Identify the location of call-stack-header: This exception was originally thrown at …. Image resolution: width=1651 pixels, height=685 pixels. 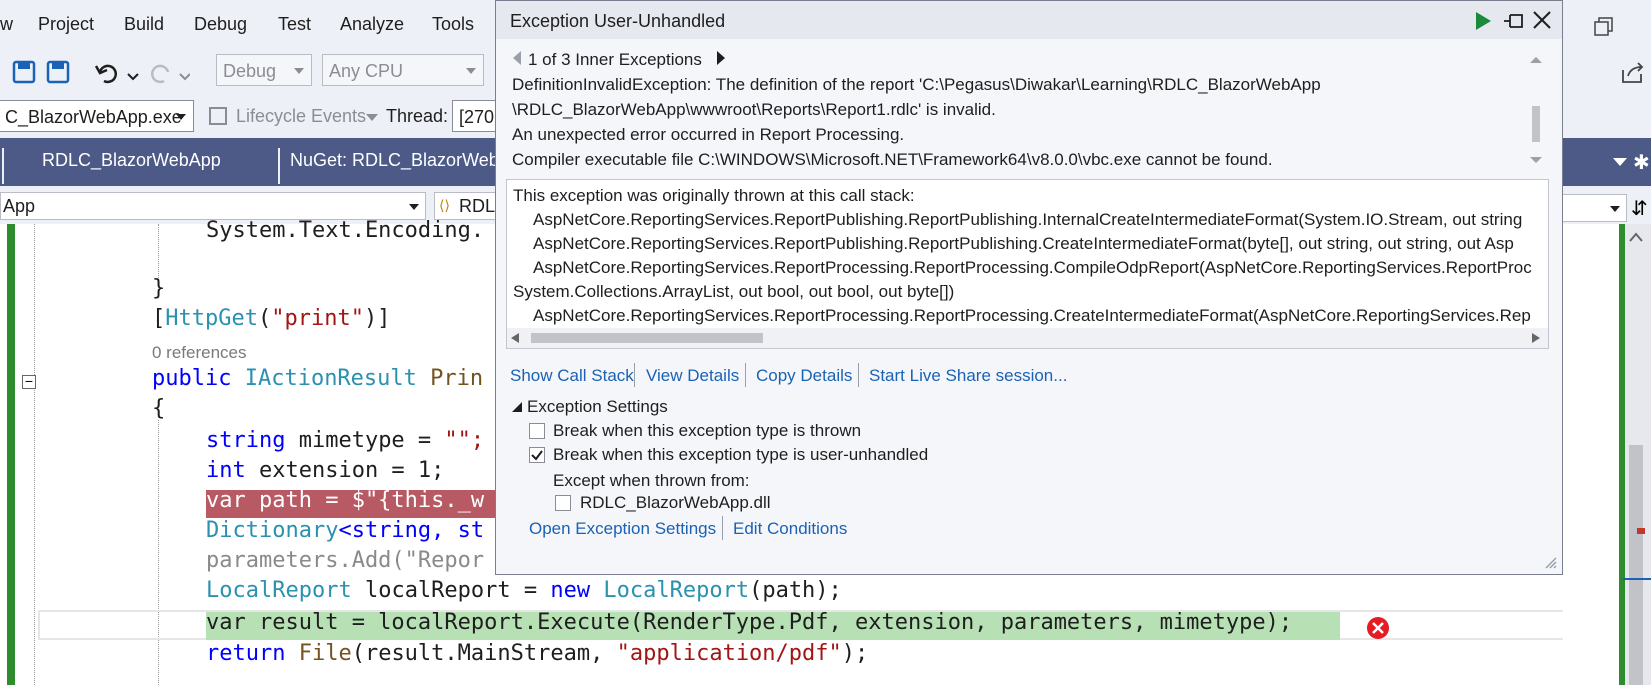
(714, 195).